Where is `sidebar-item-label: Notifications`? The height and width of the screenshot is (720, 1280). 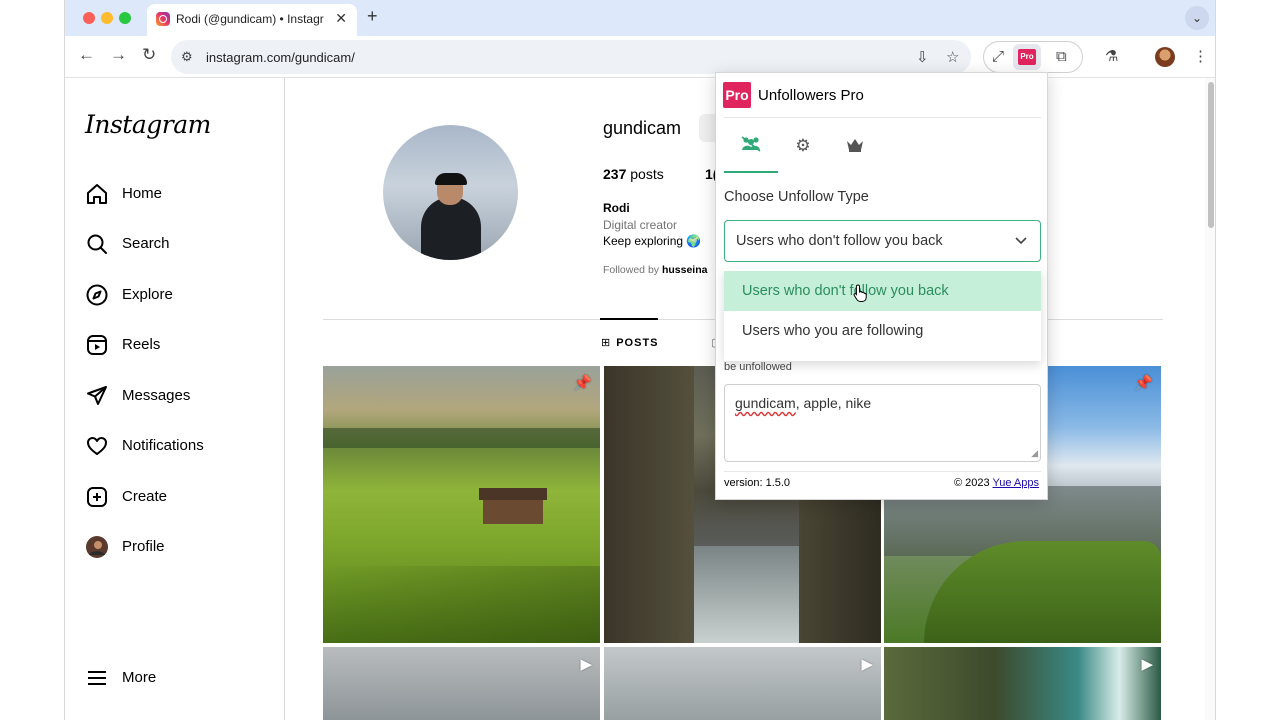 sidebar-item-label: Notifications is located at coordinates (163, 445).